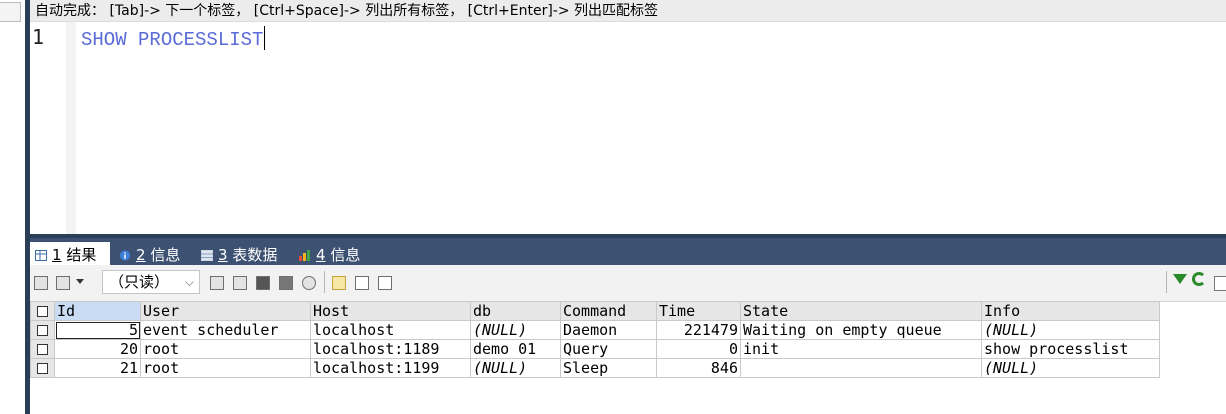  I want to click on text-caret, so click(265, 38).